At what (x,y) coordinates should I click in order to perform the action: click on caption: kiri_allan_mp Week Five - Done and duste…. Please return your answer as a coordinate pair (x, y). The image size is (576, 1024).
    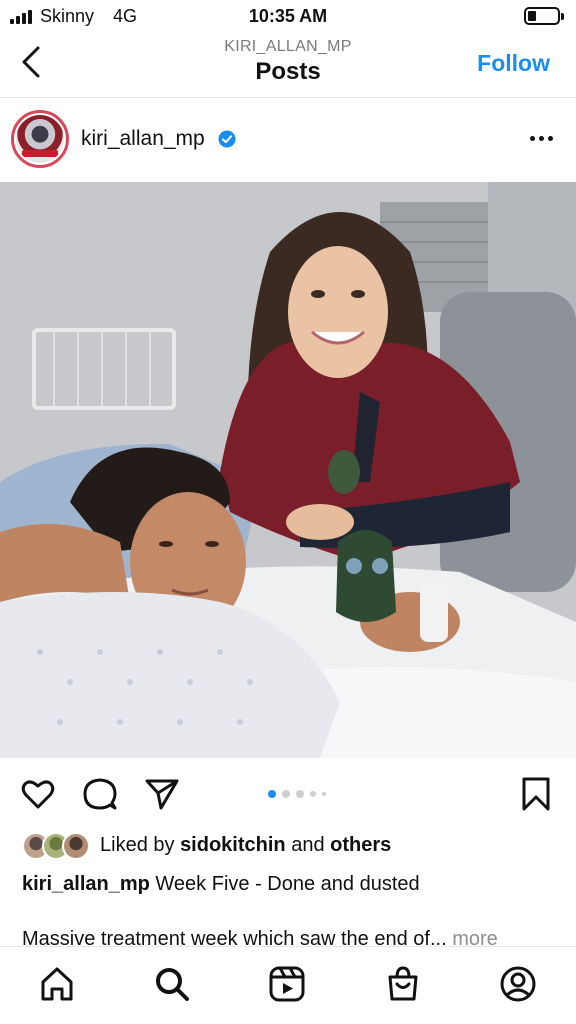
    Looking at the image, I should click on (221, 884).